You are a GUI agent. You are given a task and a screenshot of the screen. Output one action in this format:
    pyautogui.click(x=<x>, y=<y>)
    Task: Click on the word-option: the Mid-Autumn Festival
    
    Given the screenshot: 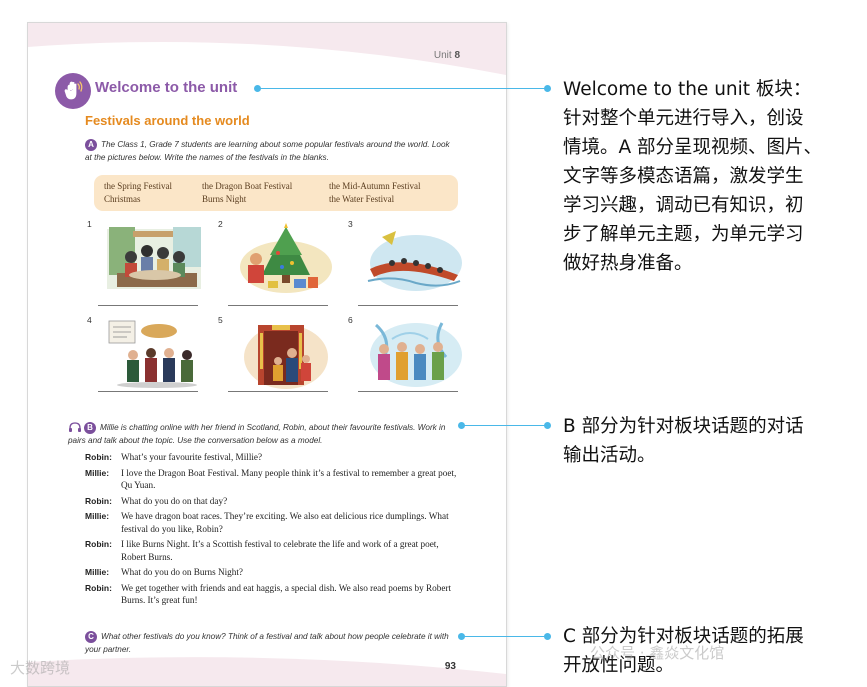 What is the action you would take?
    pyautogui.click(x=375, y=186)
    